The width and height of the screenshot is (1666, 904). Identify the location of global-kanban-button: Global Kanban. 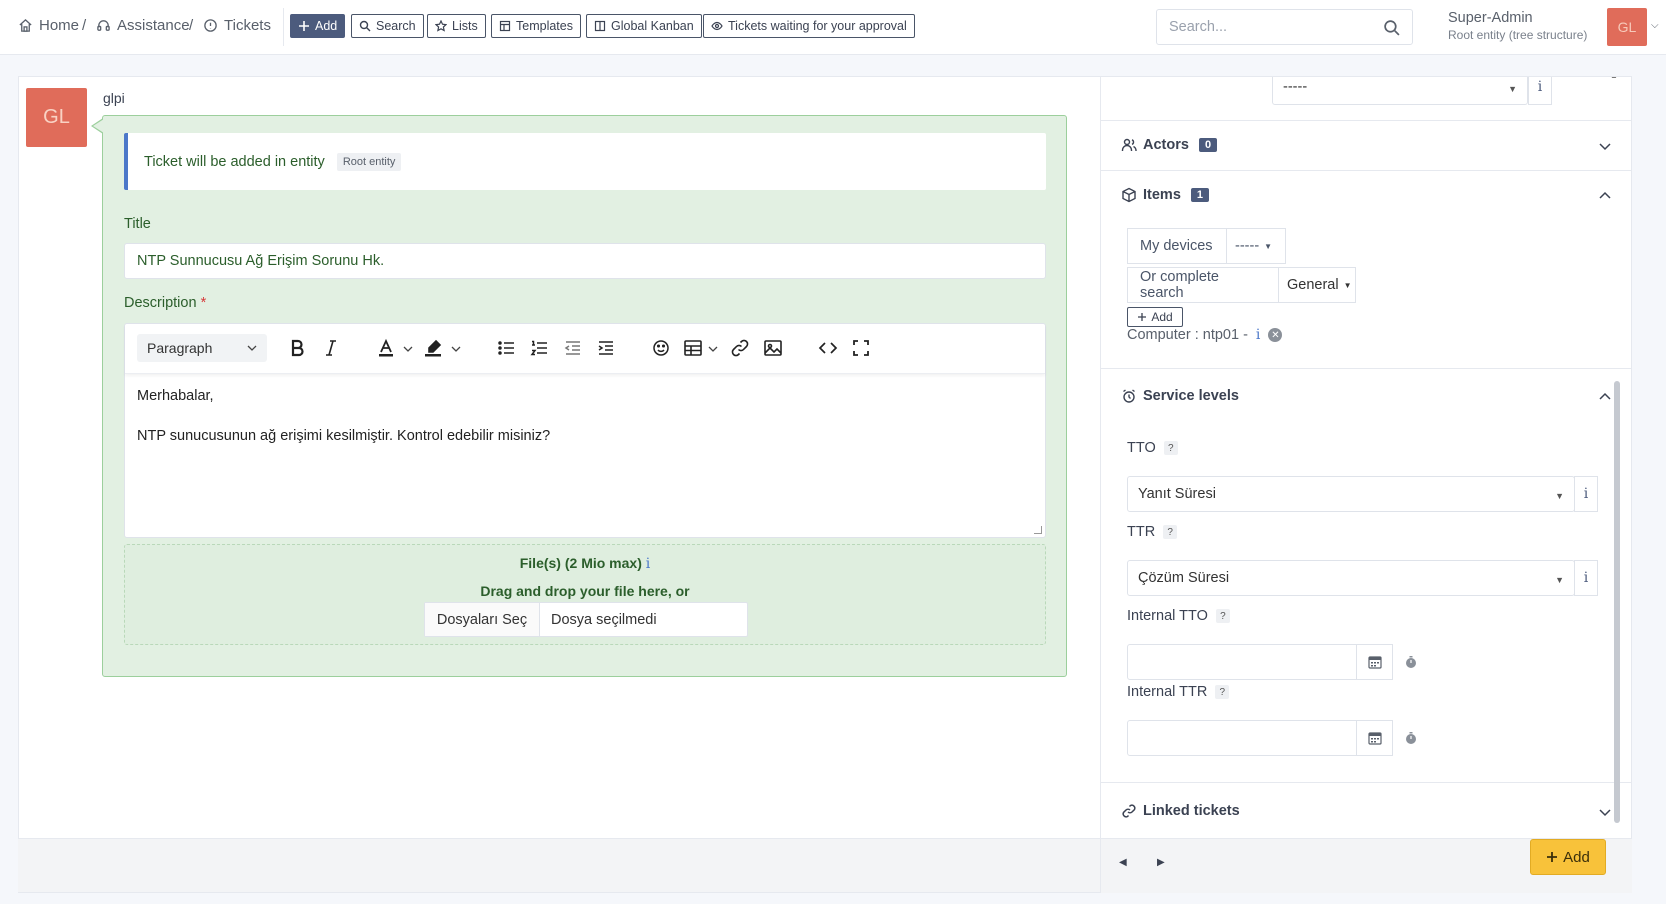
(644, 26).